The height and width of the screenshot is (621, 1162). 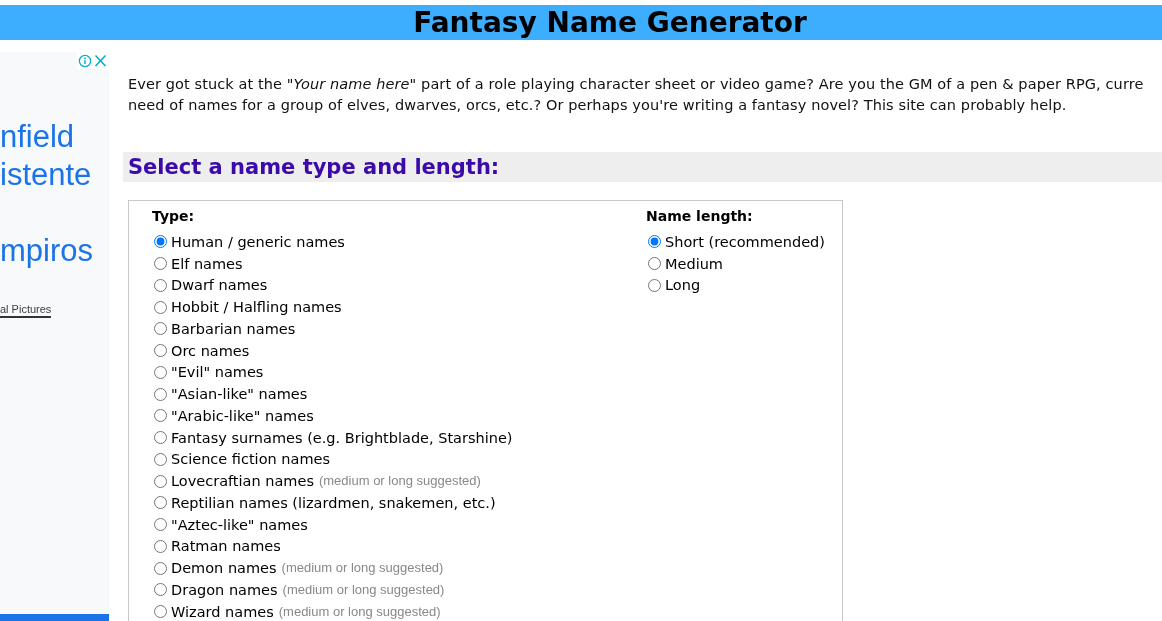 What do you see at coordinates (222, 611) in the screenshot?
I see `option-label: Wizard names` at bounding box center [222, 611].